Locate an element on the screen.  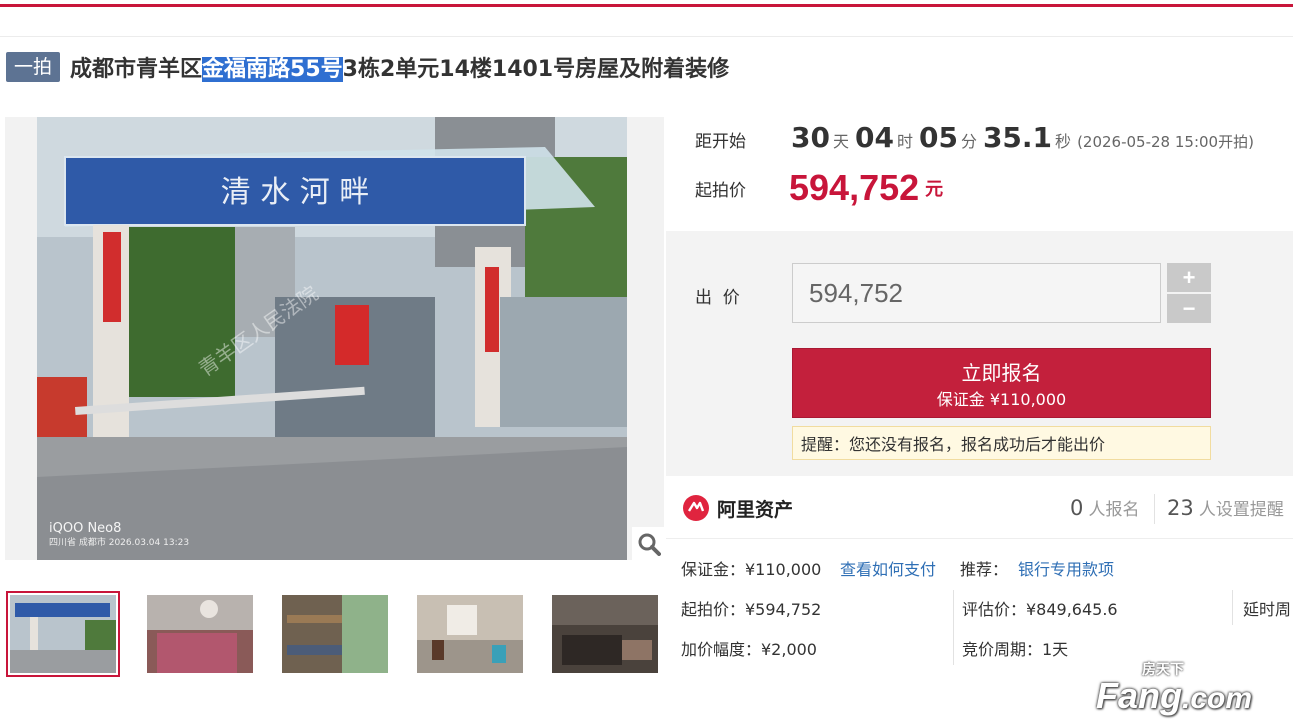
fang-logo-suffix: .com is located at coordinates (1217, 698).